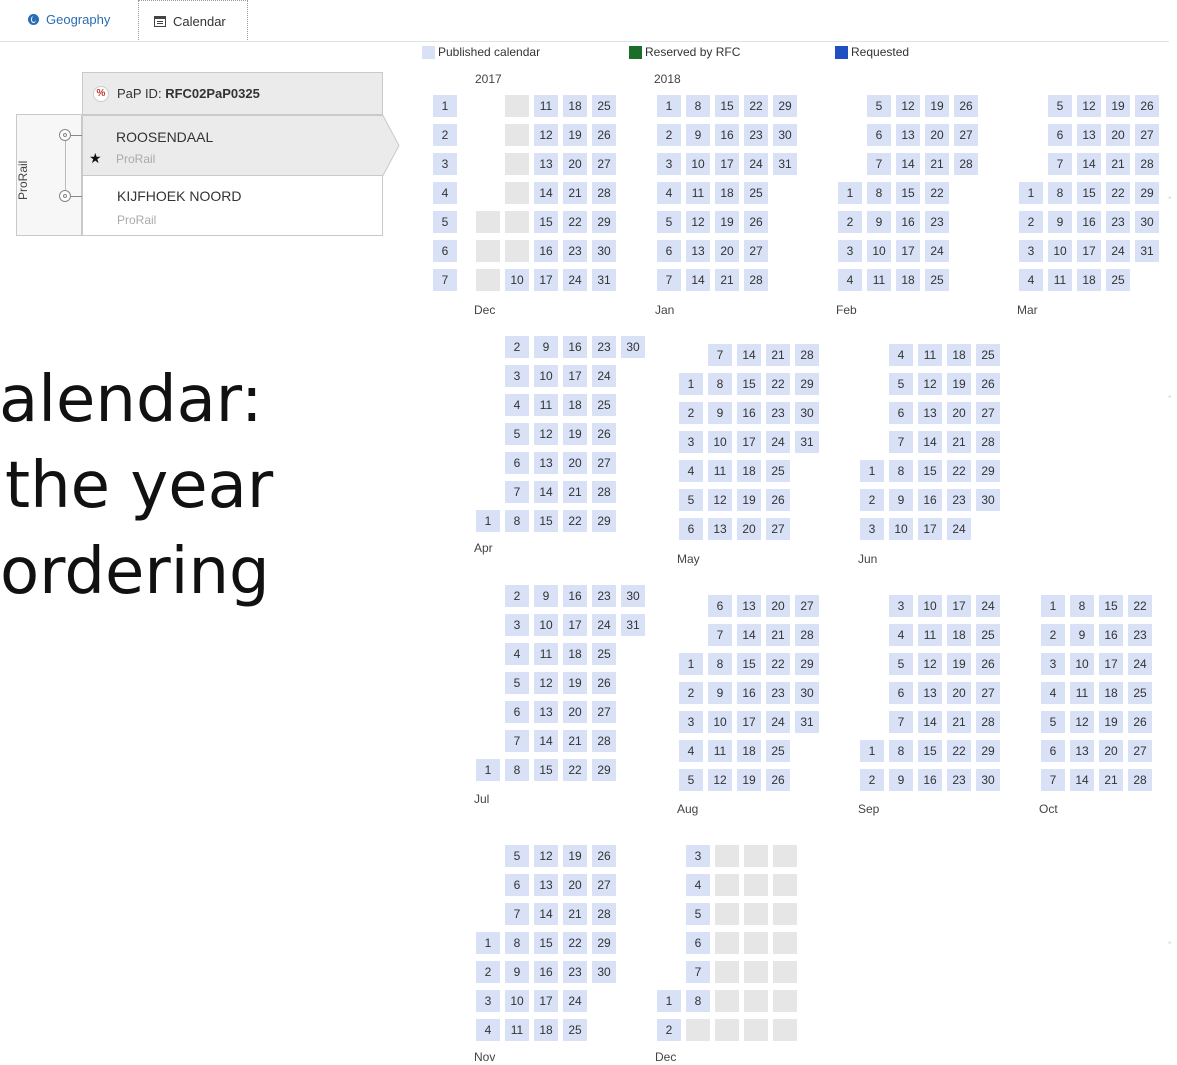 The height and width of the screenshot is (1065, 1177). Describe the element at coordinates (901, 500) in the screenshot. I see `day-cell: 9` at that location.